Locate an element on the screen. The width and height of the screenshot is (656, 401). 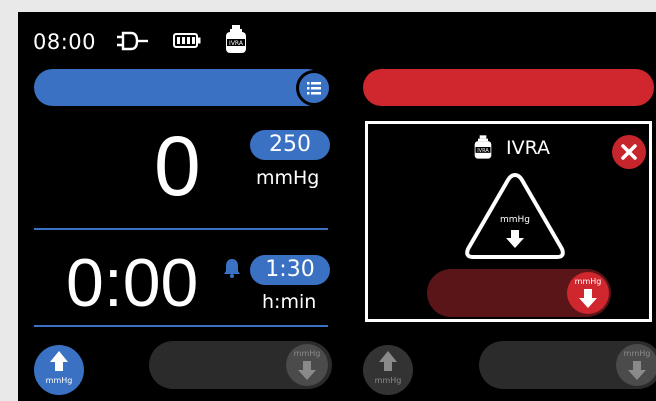
list-icon is located at coordinates (314, 88).